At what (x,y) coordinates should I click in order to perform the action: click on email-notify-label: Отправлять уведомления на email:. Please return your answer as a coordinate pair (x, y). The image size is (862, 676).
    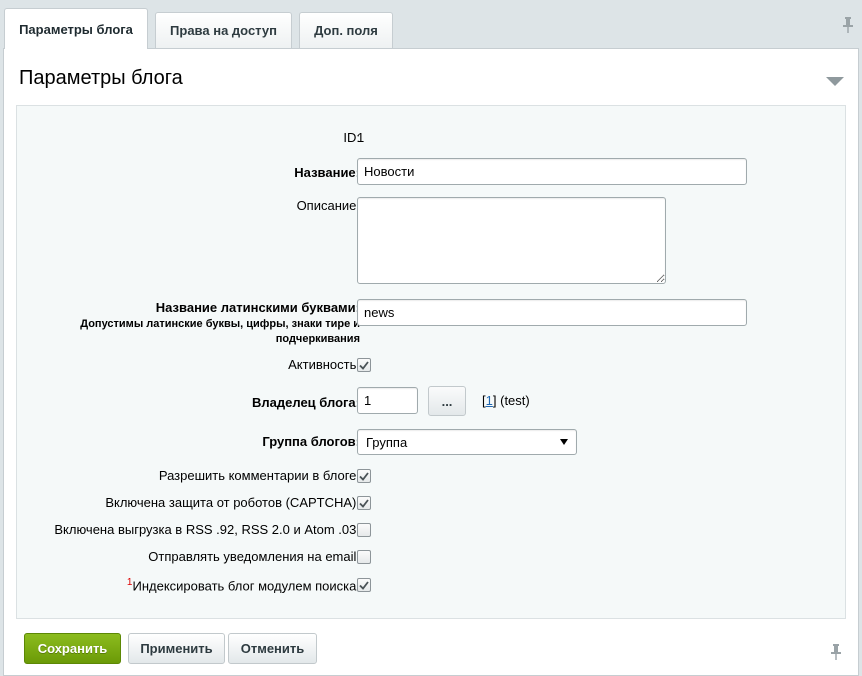
    Looking at the image, I should click on (254, 556).